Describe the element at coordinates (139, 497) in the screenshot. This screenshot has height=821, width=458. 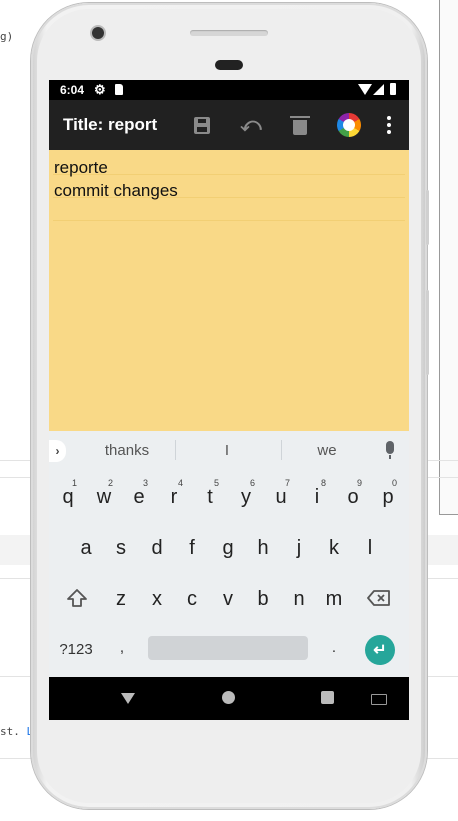
I see `key-label: e` at that location.